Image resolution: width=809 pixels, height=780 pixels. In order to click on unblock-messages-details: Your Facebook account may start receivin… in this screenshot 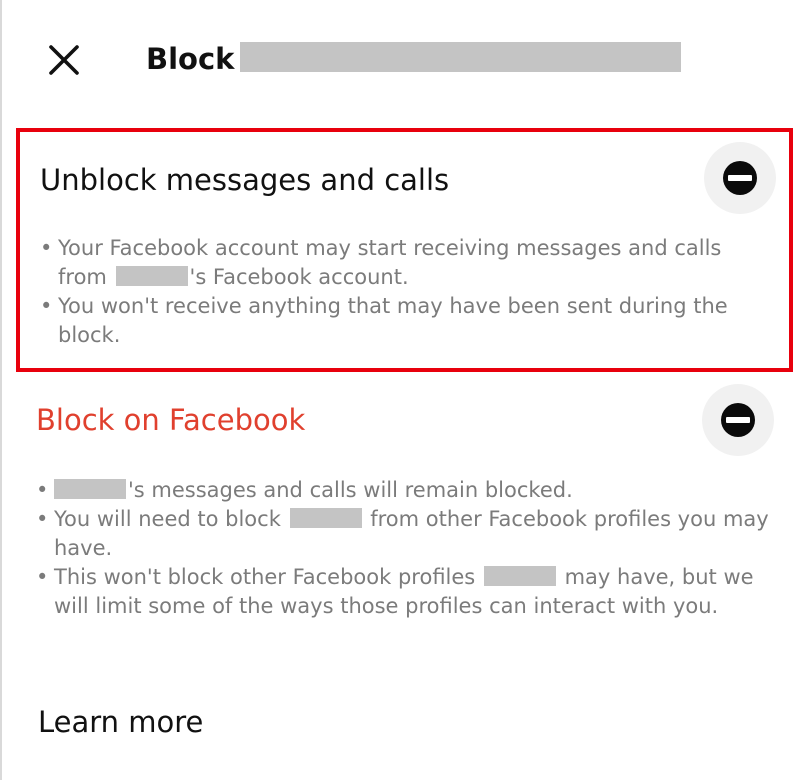, I will do `click(407, 292)`.